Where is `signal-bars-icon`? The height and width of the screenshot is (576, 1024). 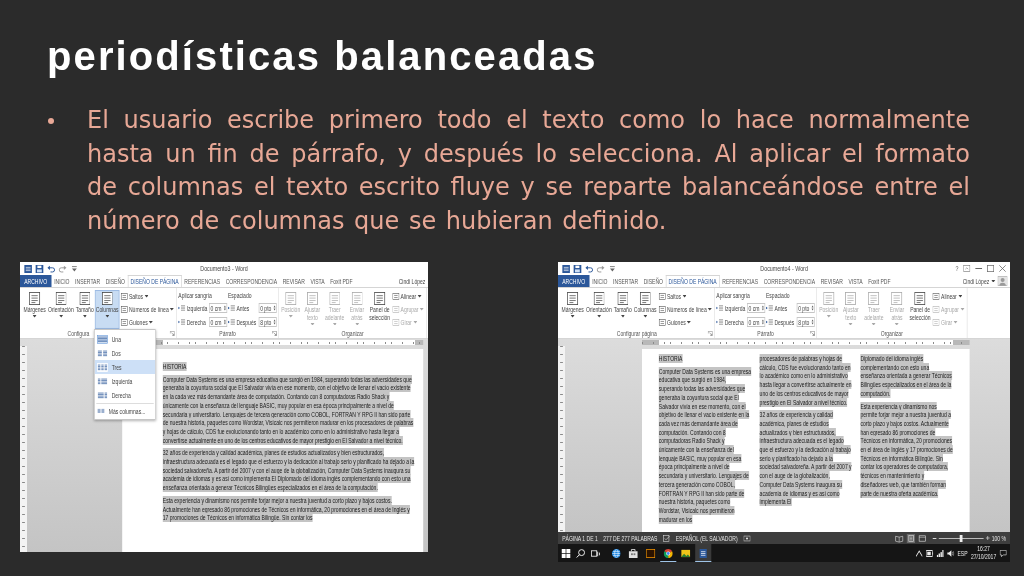
signal-bars-icon is located at coordinates (940, 553).